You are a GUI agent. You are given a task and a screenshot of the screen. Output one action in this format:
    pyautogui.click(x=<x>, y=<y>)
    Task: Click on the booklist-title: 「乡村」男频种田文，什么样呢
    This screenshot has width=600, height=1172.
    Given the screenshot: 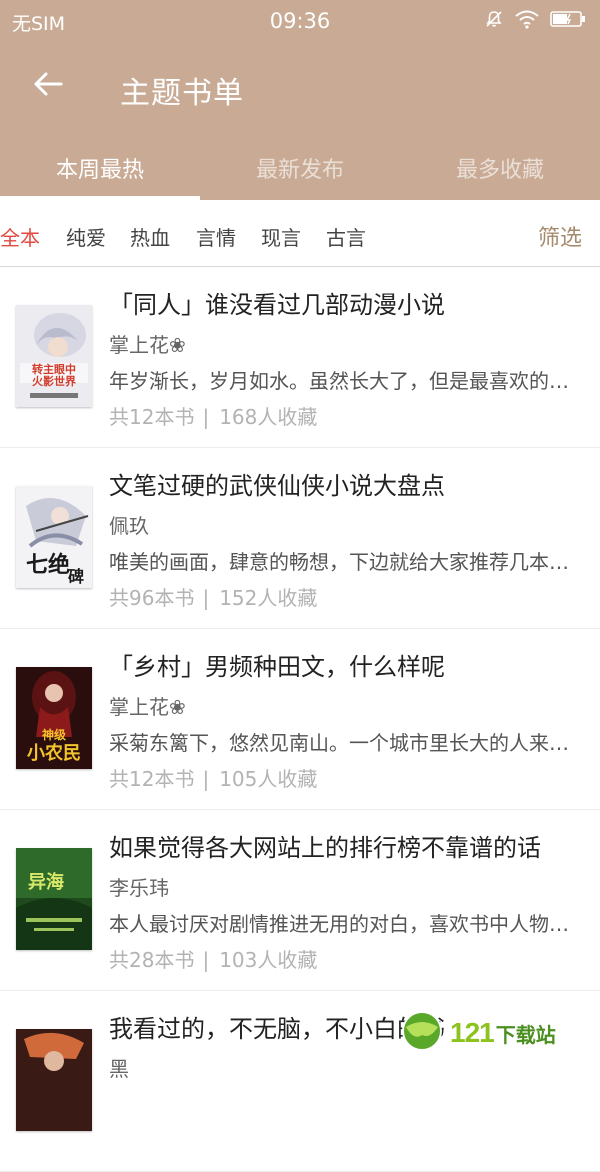 What is the action you would take?
    pyautogui.click(x=277, y=667)
    